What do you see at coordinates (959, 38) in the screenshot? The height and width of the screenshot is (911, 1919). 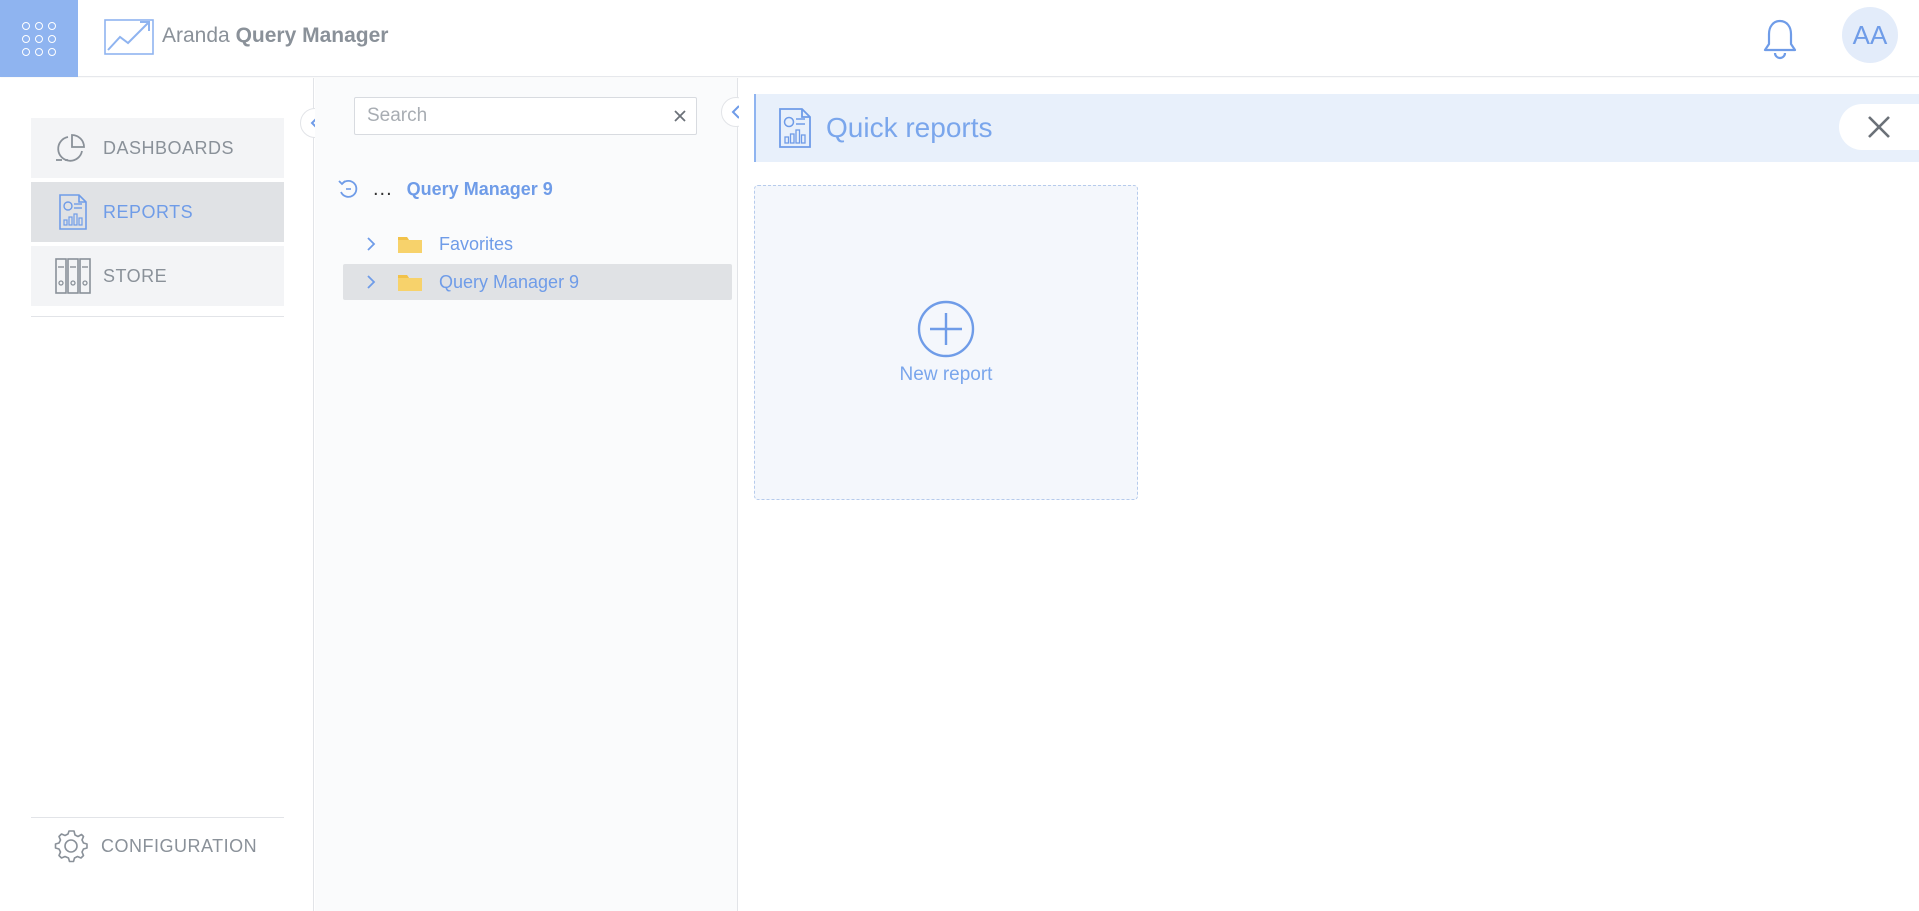 I see `top-bar: Aranda Query Manager AA` at bounding box center [959, 38].